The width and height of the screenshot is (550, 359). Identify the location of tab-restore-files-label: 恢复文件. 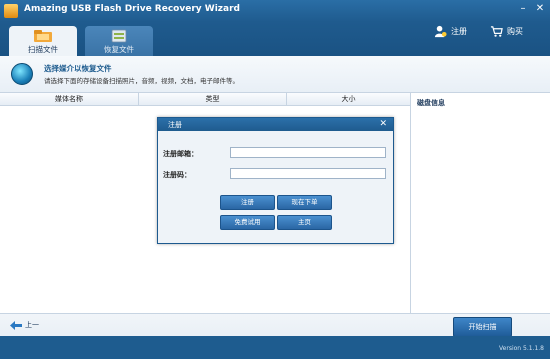
(119, 49).